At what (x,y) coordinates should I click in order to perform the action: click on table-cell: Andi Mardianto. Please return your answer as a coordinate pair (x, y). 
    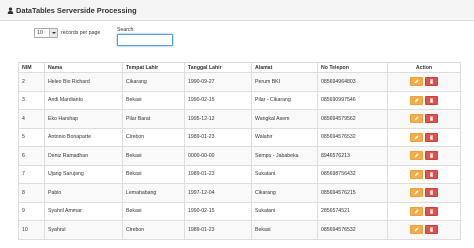
    Looking at the image, I should click on (83, 100).